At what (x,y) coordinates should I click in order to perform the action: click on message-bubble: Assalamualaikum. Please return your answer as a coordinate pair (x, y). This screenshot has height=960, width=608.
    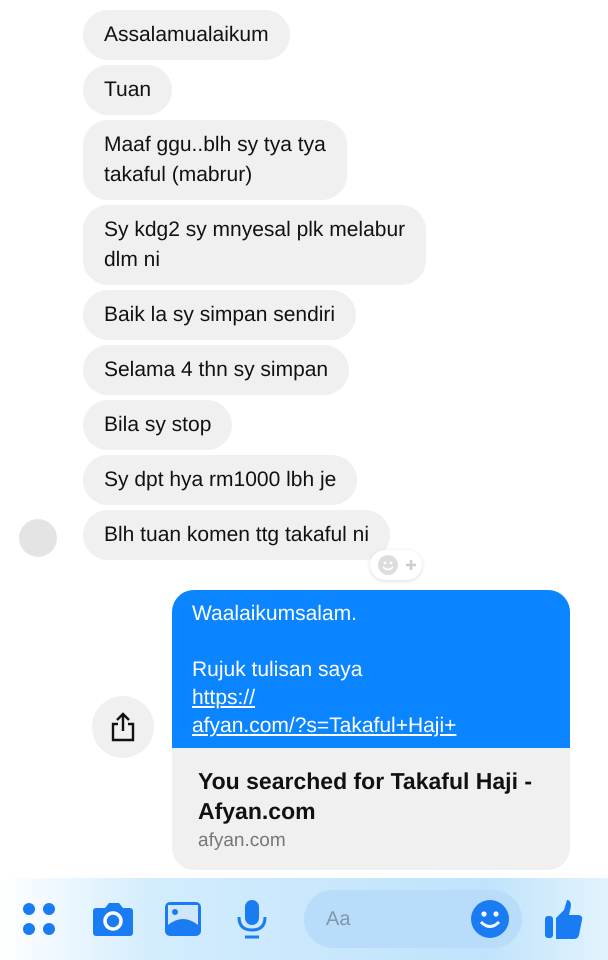
    Looking at the image, I should click on (186, 35).